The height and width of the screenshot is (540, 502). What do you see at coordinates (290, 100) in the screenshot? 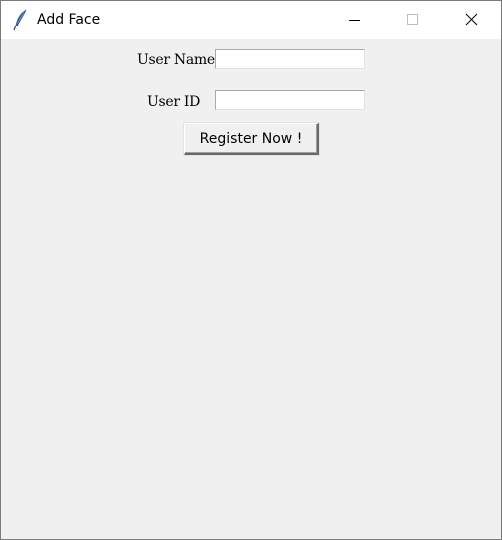
I see `userid-input` at bounding box center [290, 100].